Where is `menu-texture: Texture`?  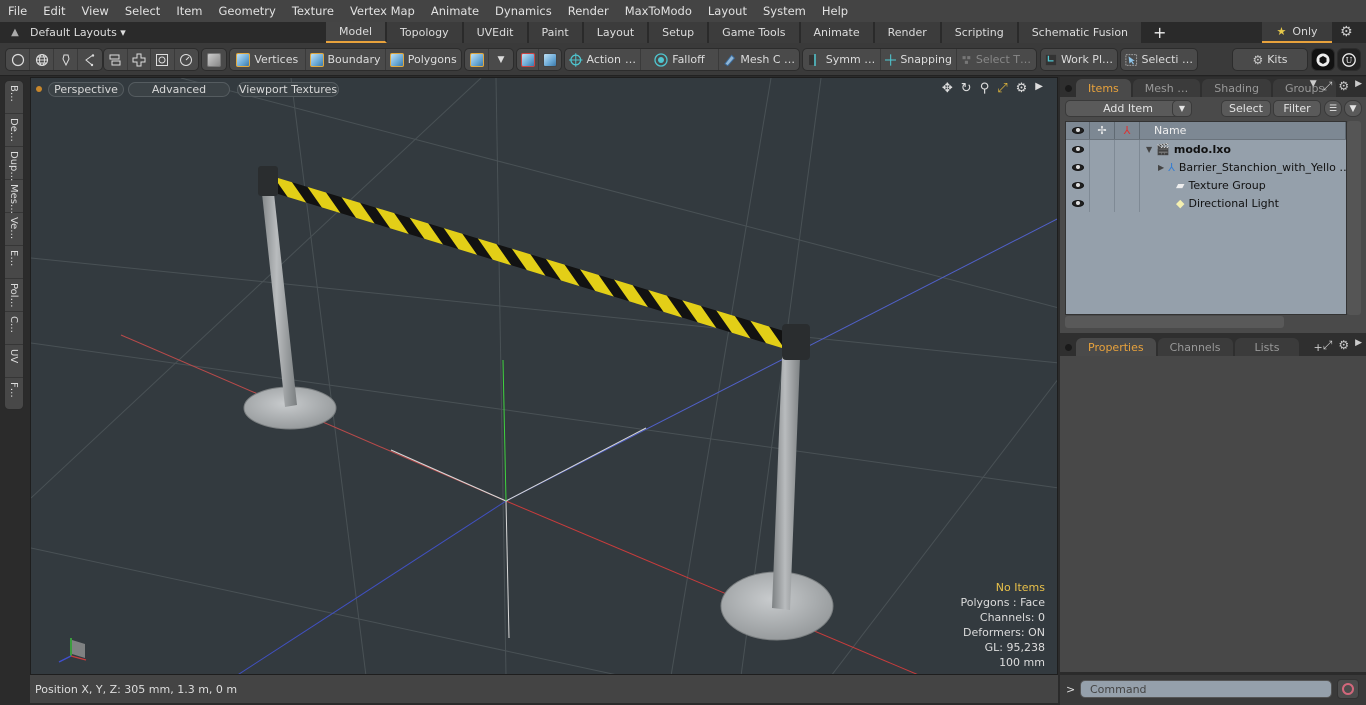
menu-texture: Texture is located at coordinates (313, 11).